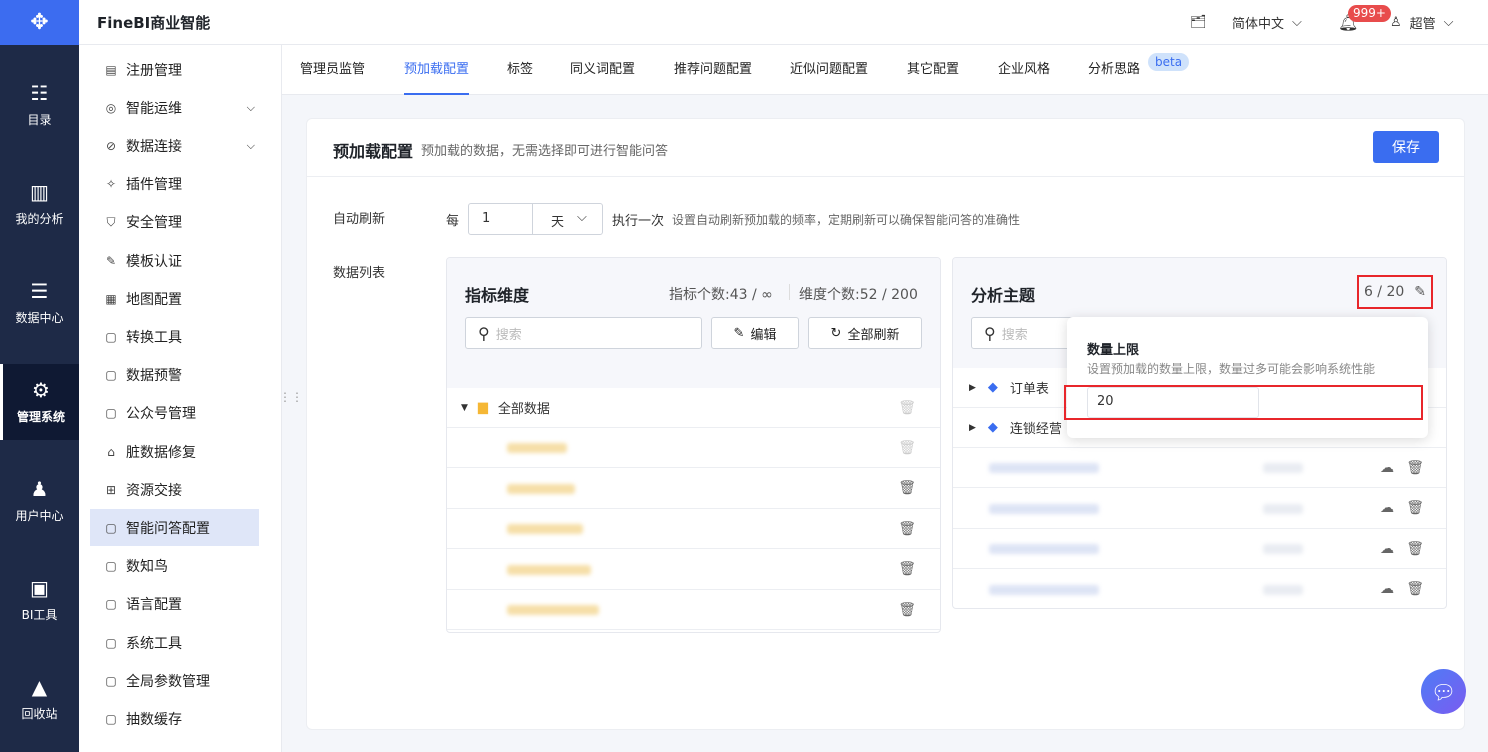  Describe the element at coordinates (111, 107) in the screenshot. I see `menu-icon: ◎` at that location.